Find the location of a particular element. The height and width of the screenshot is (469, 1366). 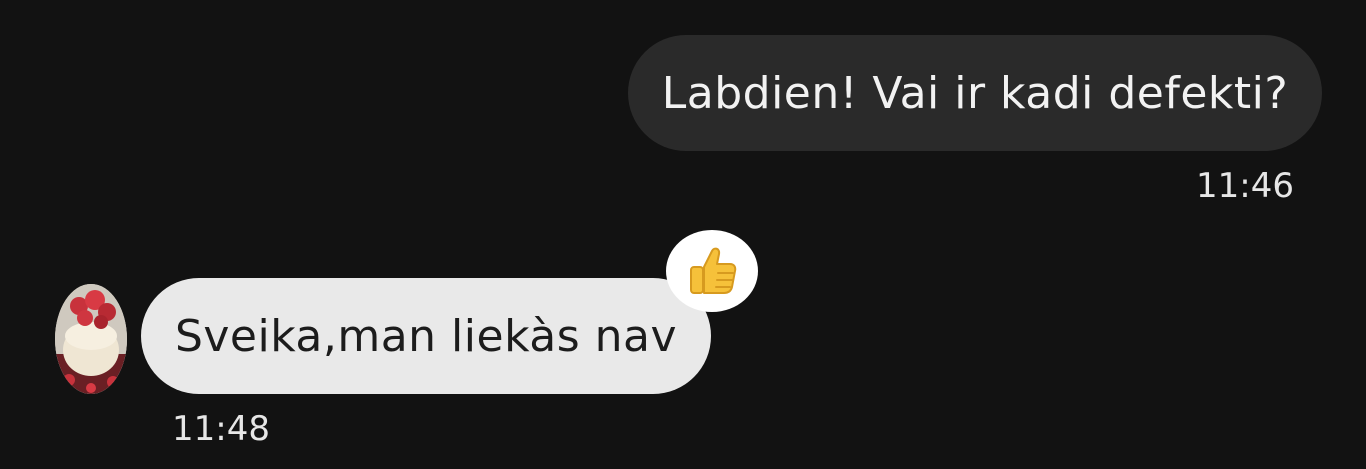

incoming-message-text: Sveika,man liekàs nav is located at coordinates (426, 336).